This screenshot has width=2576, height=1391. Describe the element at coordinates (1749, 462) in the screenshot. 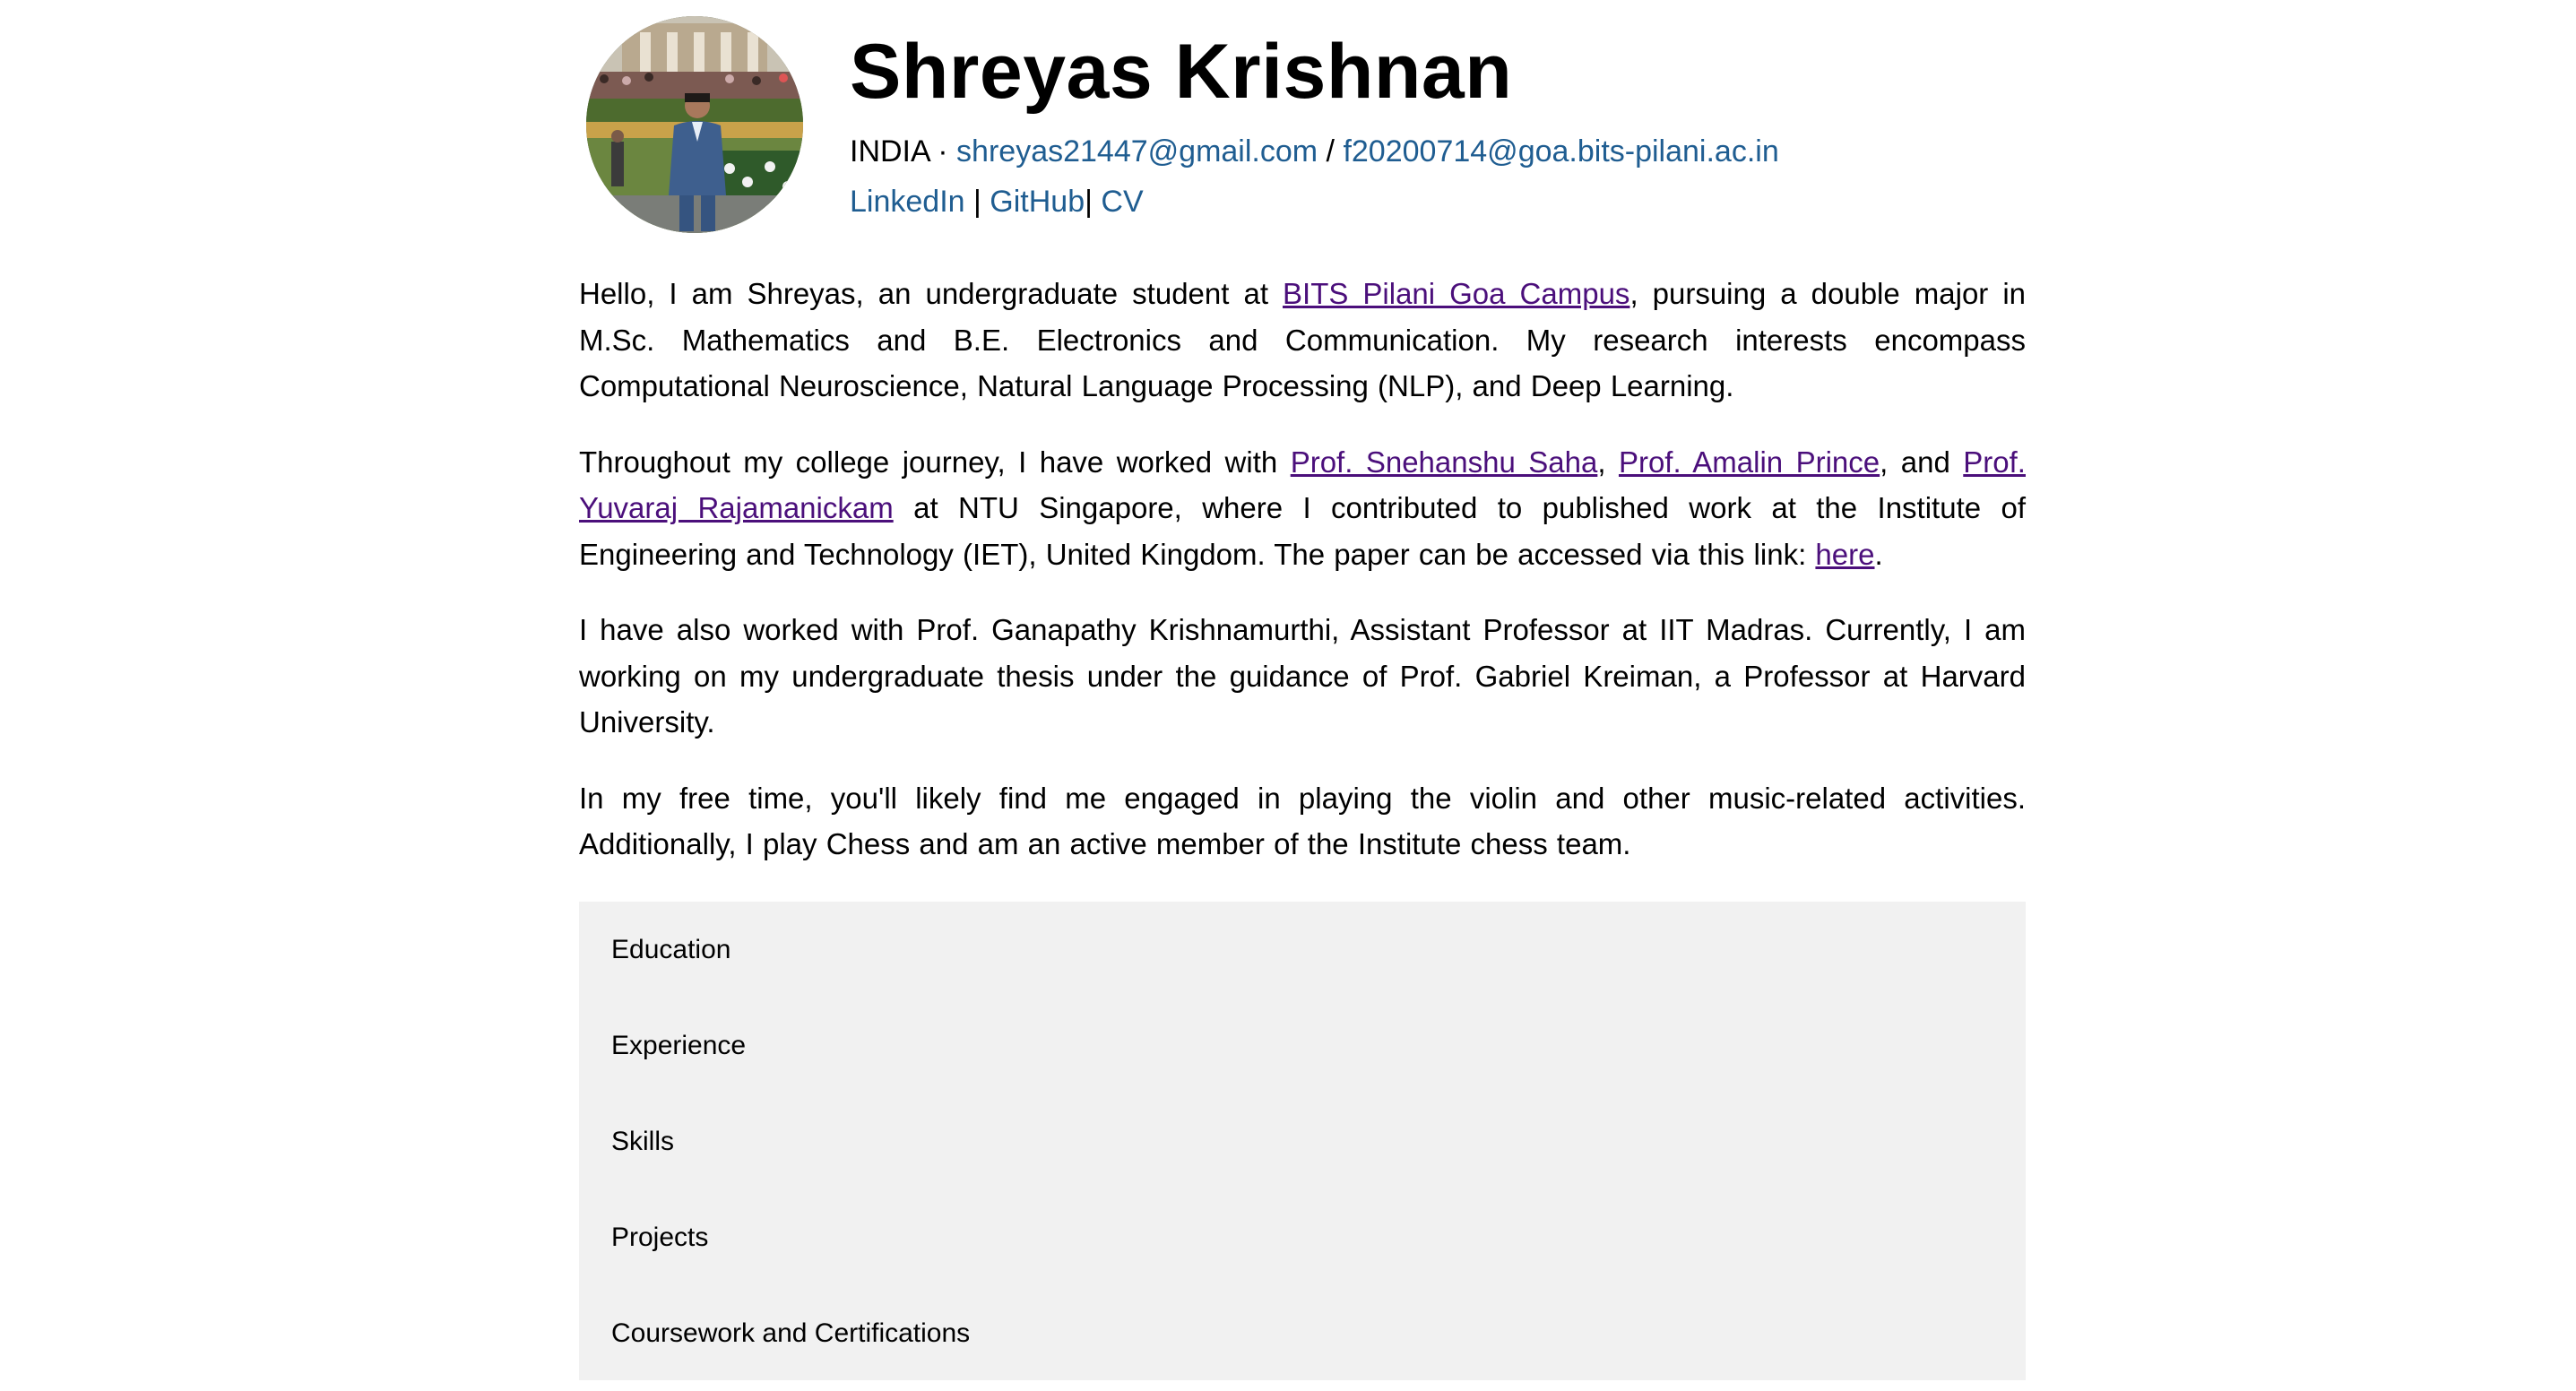

I see `prof-prince-link: Prof. Amalin Prince` at that location.